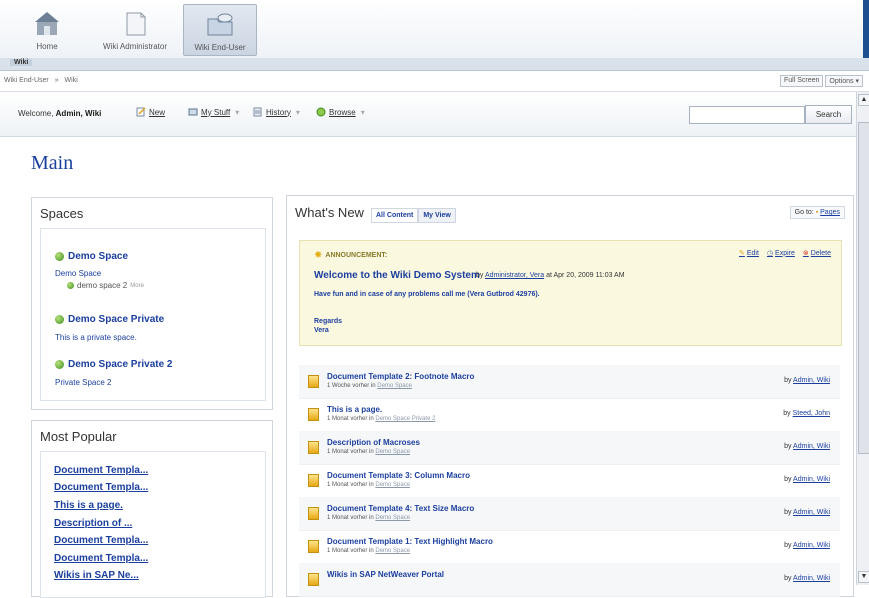 The width and height of the screenshot is (869, 598). I want to click on toolbar-history: History ▾, so click(276, 112).